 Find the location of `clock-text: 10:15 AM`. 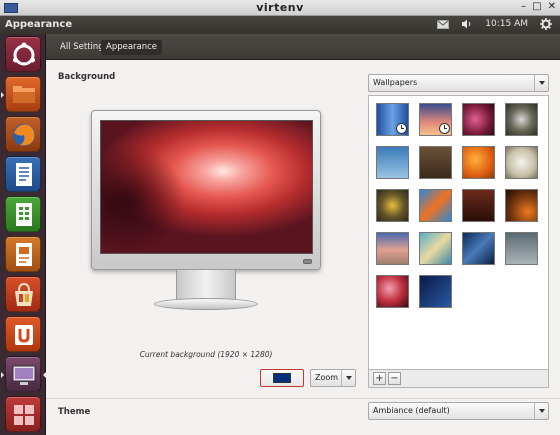

clock-text: 10:15 AM is located at coordinates (506, 24).